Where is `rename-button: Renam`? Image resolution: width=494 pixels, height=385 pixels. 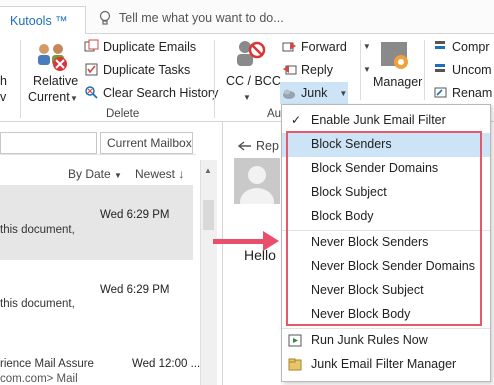
rename-button: Renam is located at coordinates (462, 92).